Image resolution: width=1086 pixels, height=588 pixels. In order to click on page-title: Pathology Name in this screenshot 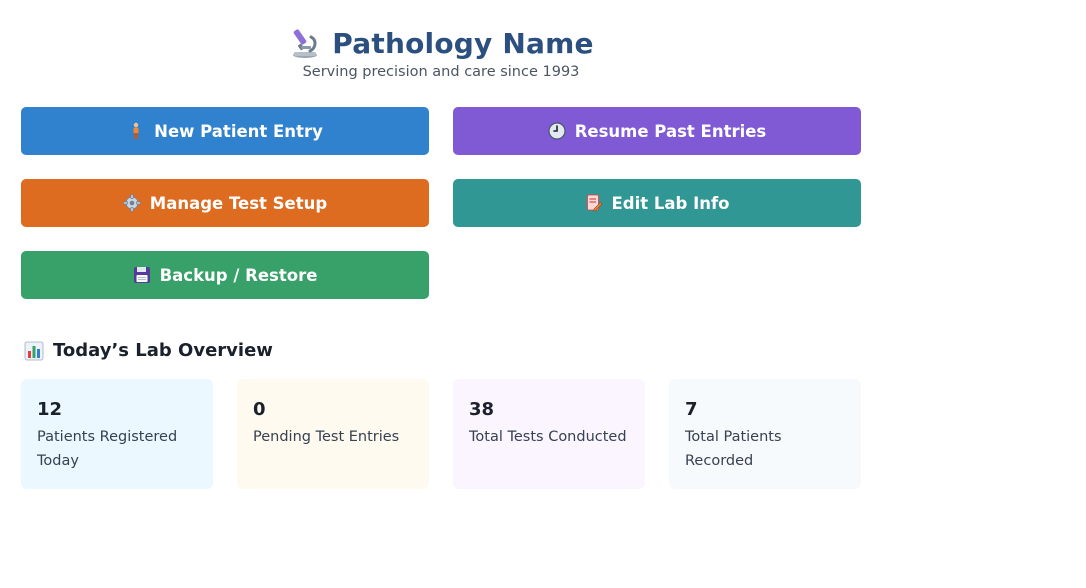, I will do `click(463, 43)`.